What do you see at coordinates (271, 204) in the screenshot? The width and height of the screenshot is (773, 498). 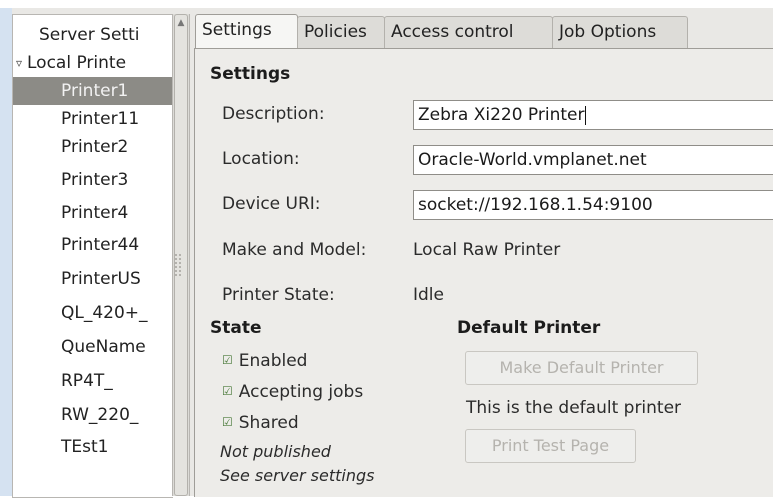 I see `device-uri-label: Device URI:` at bounding box center [271, 204].